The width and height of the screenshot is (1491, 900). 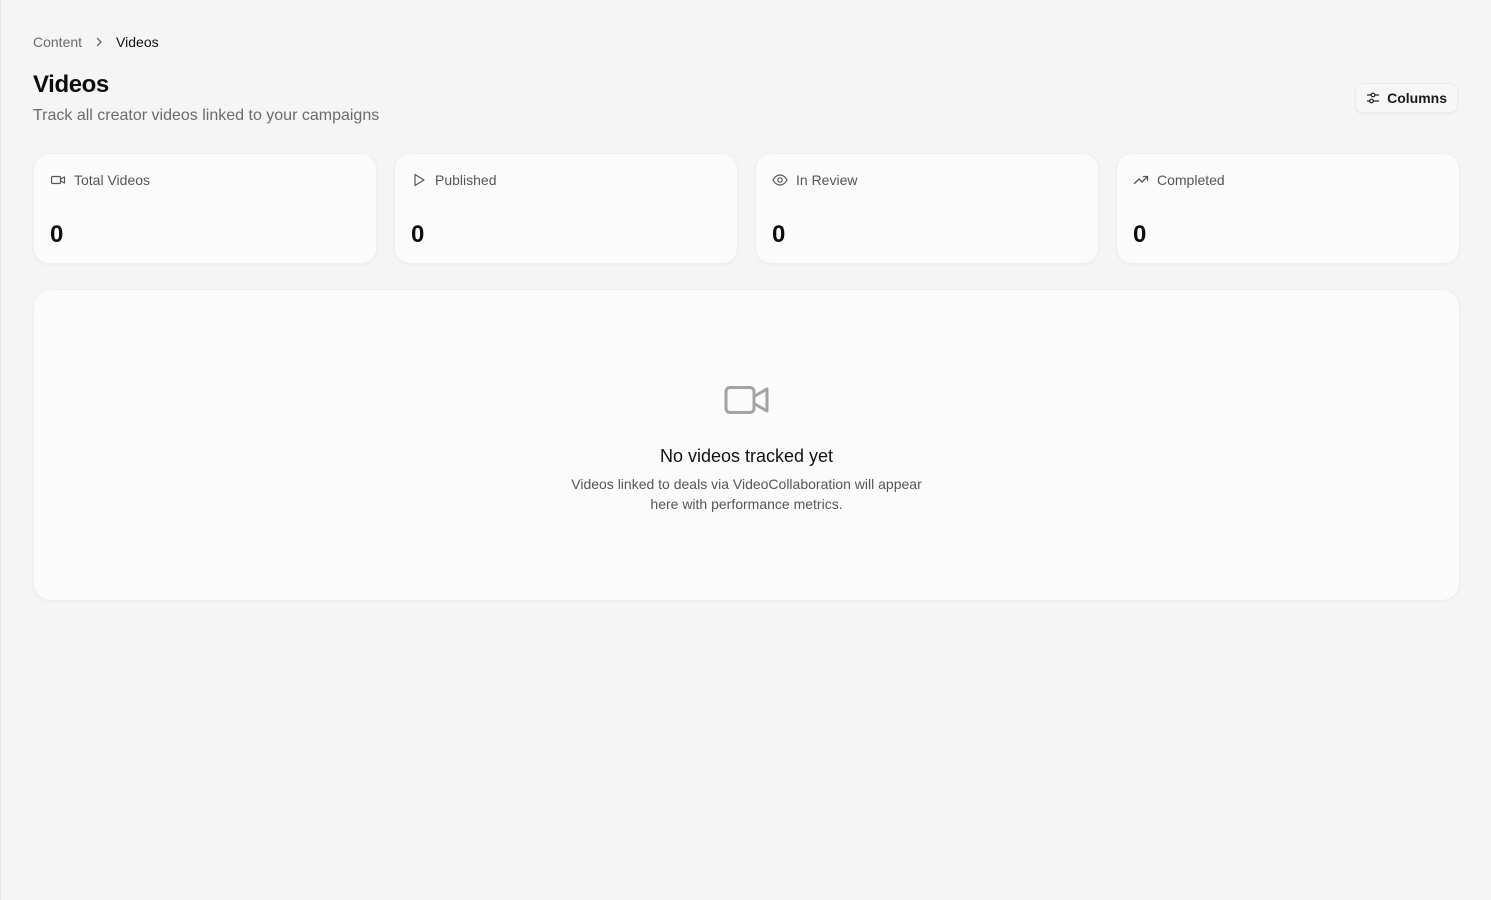 What do you see at coordinates (419, 180) in the screenshot?
I see `play-icon` at bounding box center [419, 180].